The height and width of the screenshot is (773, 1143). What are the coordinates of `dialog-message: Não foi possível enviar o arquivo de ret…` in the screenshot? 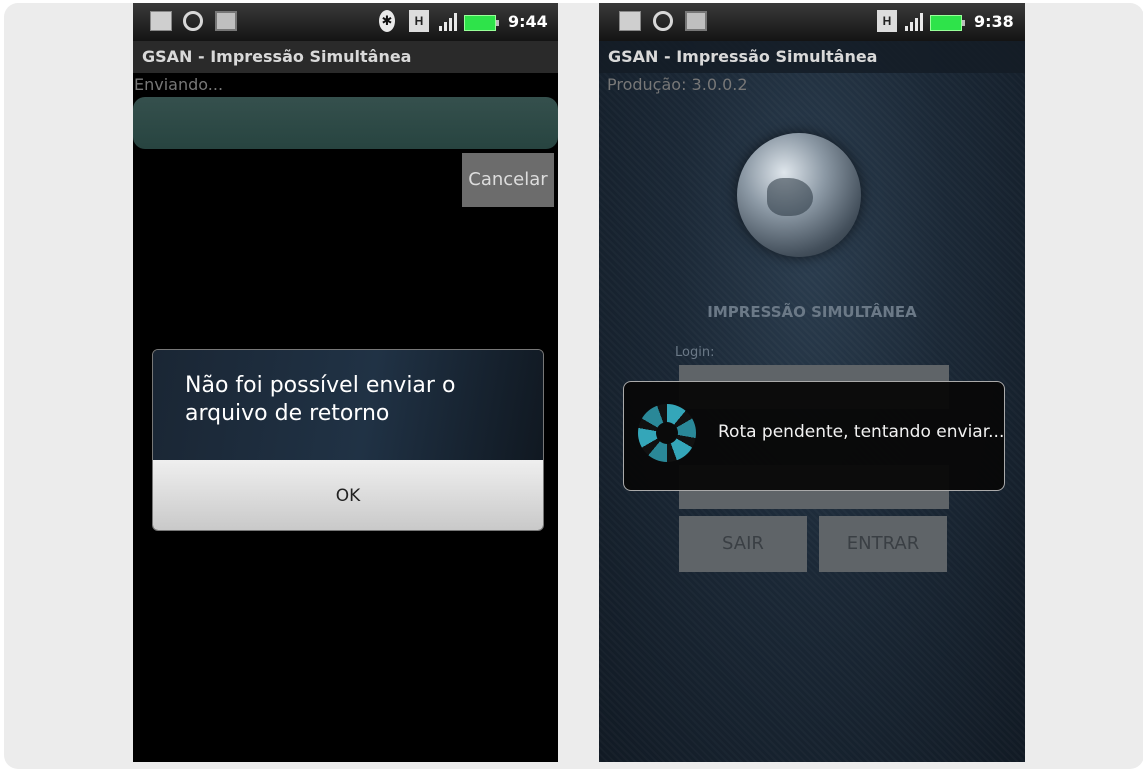 It's located at (348, 405).